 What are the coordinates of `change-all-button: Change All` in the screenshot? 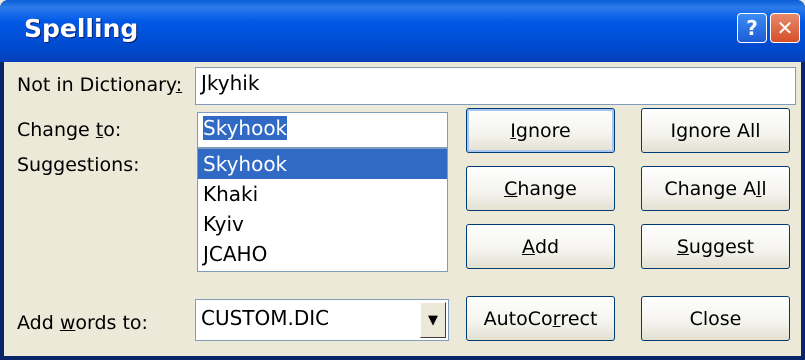 It's located at (715, 188).